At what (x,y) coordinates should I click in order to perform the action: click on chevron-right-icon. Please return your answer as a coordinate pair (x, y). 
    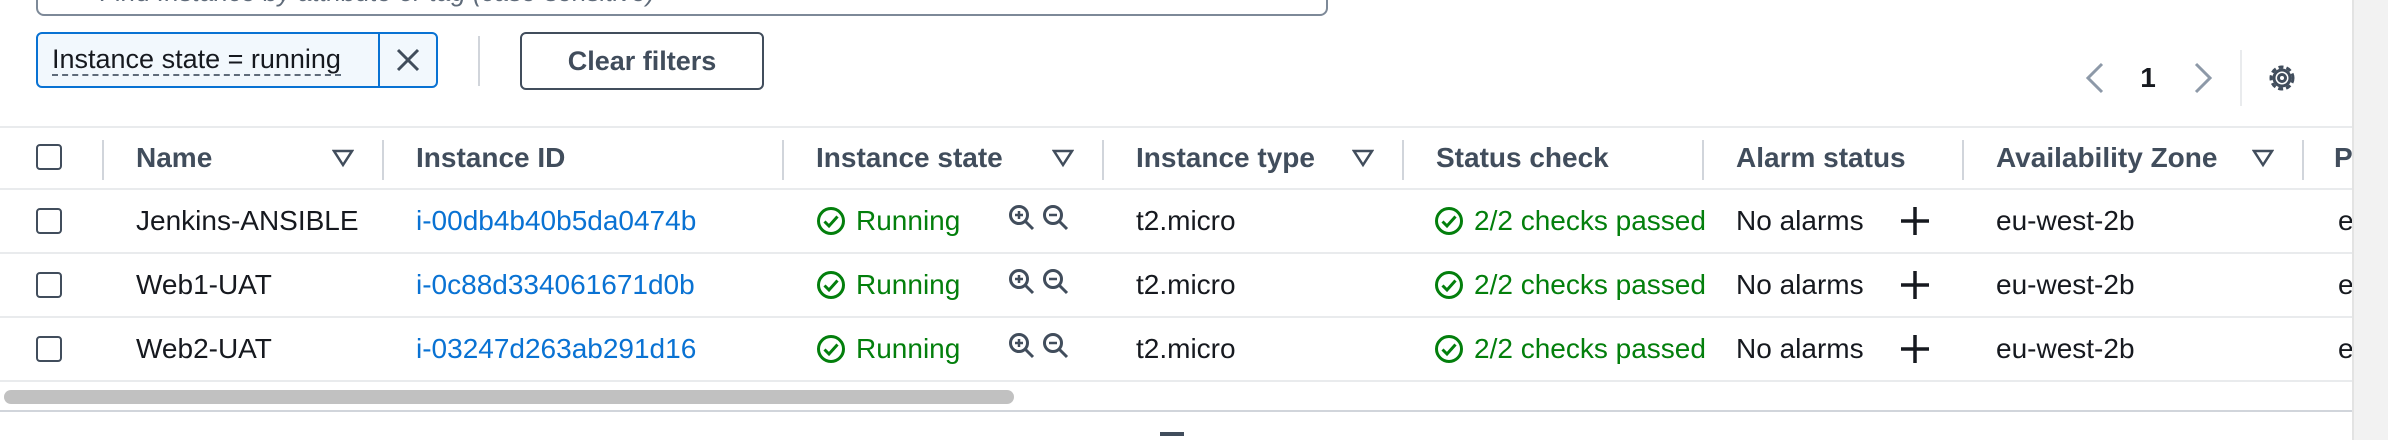
    Looking at the image, I should click on (2204, 78).